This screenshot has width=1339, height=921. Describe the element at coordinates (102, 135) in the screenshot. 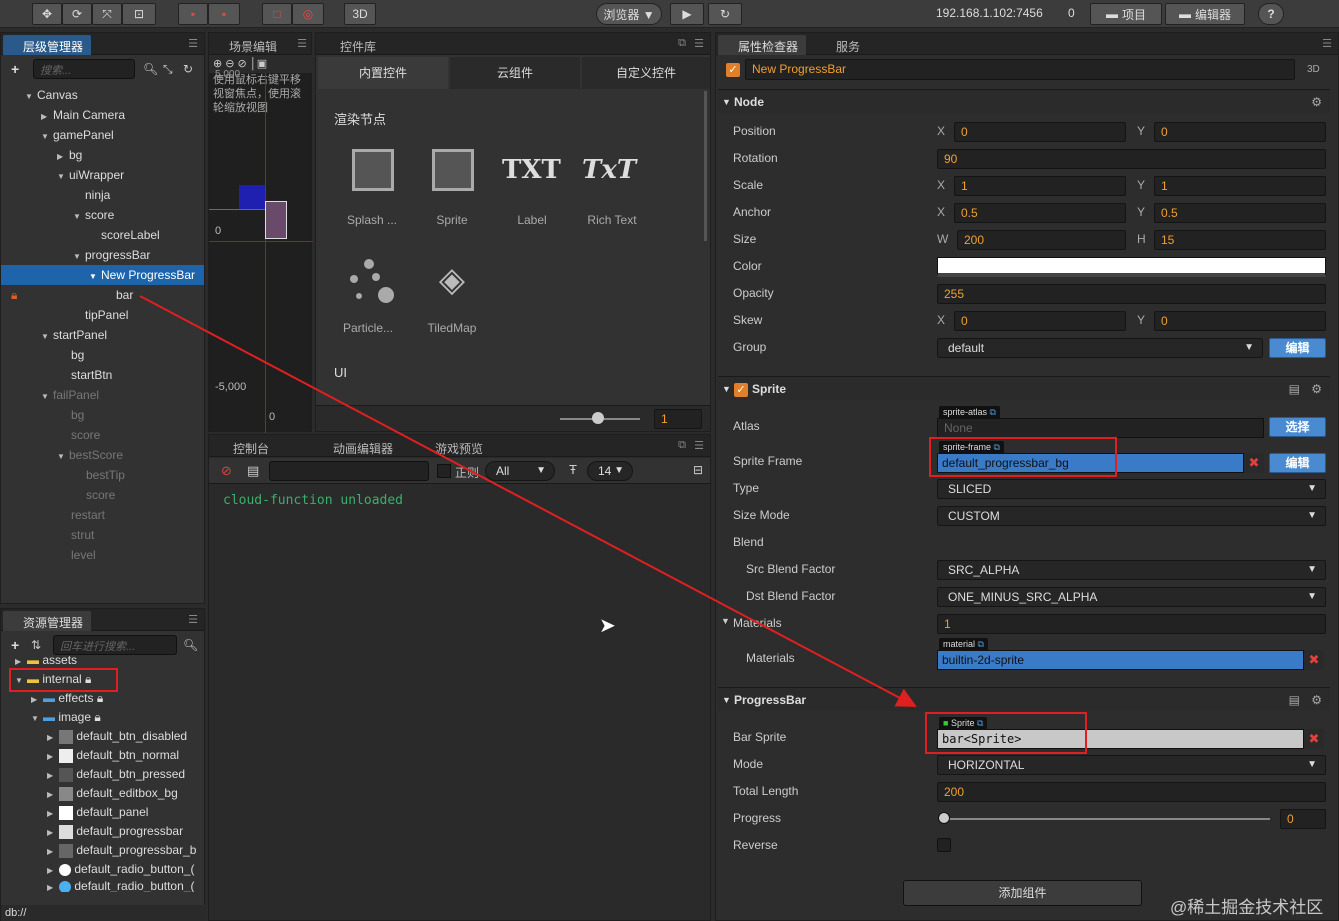

I see `tree-item: ▼ gamePanel` at that location.